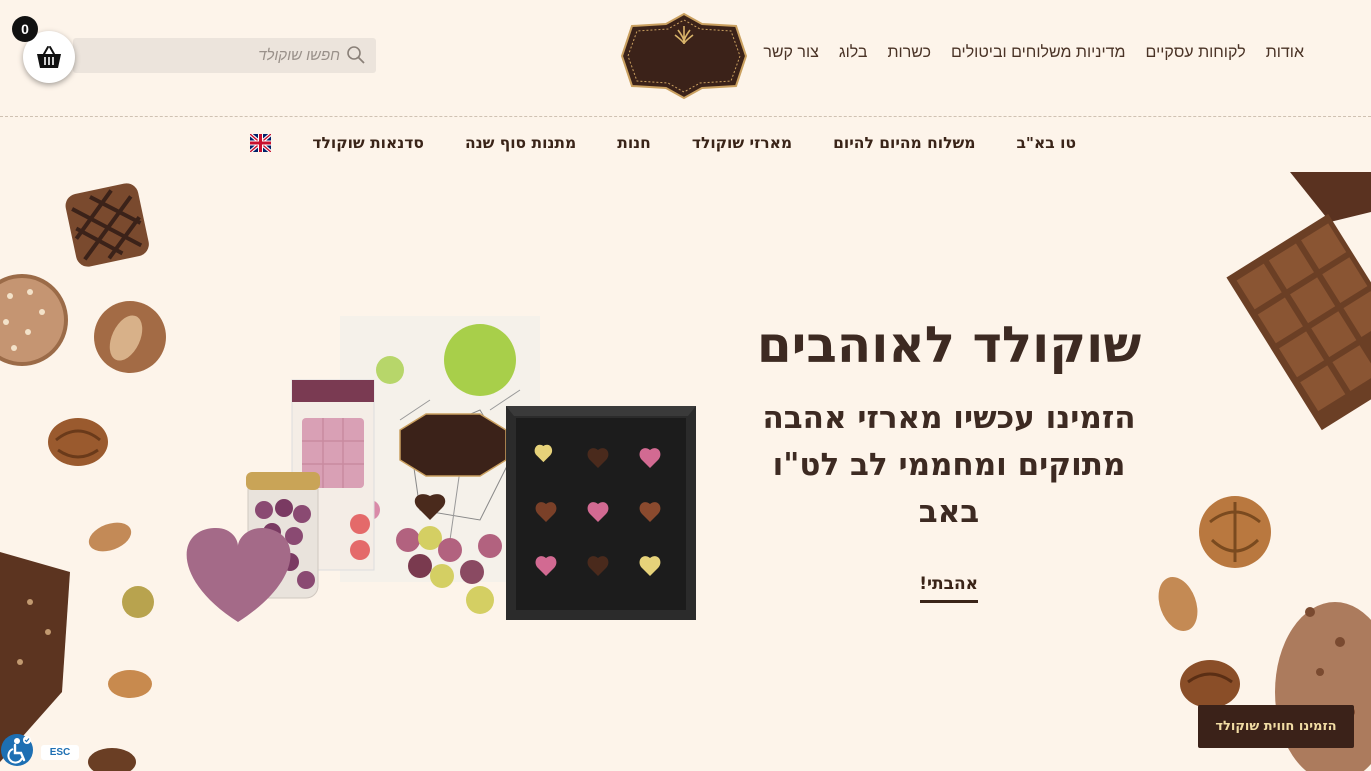 The image size is (1371, 771). Describe the element at coordinates (1196, 53) in the screenshot. I see `top-nav-business-clients: לקוחות עסקיים` at that location.